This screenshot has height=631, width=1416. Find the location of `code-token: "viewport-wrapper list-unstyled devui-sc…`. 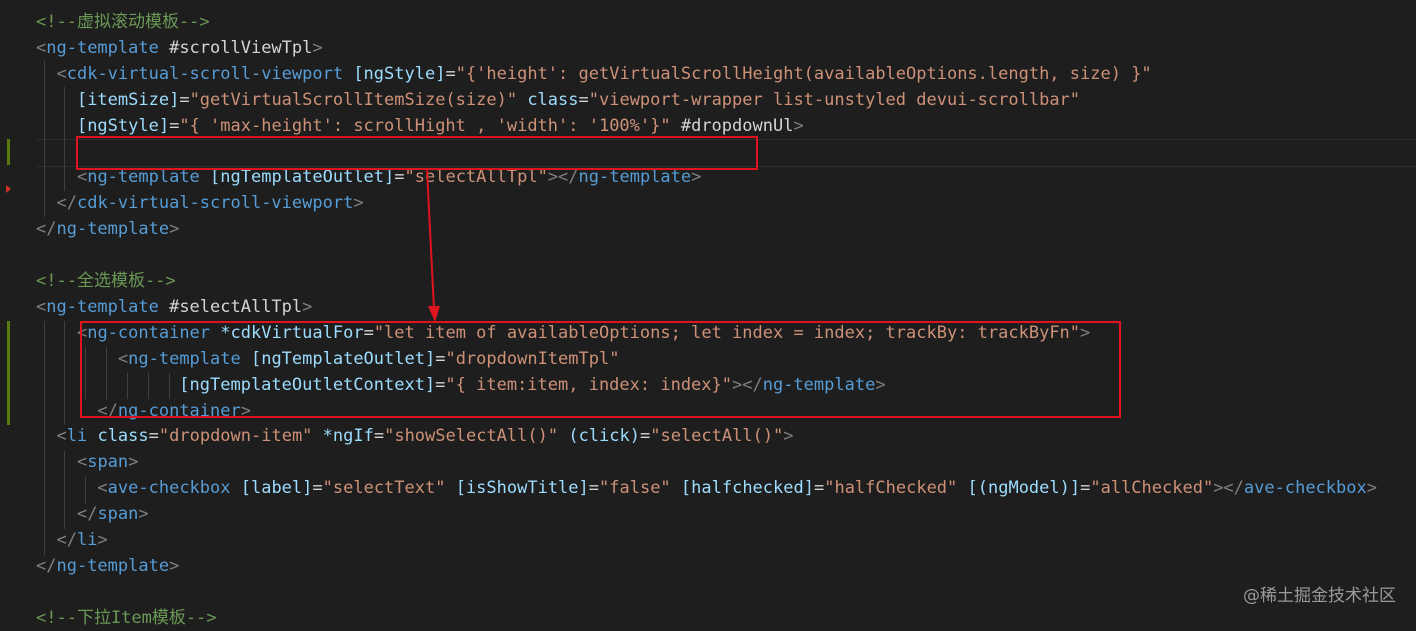

code-token: "viewport-wrapper list-unstyled devui-sc… is located at coordinates (834, 99).